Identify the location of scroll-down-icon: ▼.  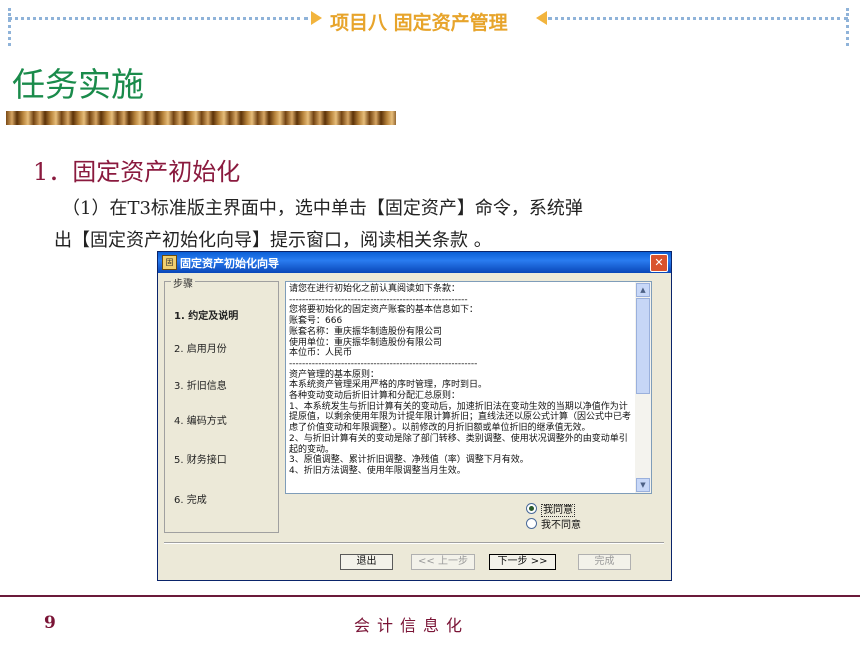
(643, 485).